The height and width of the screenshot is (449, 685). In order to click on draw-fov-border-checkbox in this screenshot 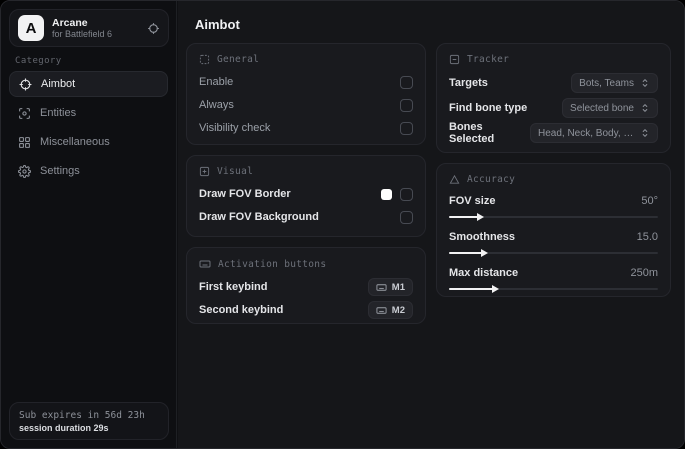, I will do `click(406, 194)`.